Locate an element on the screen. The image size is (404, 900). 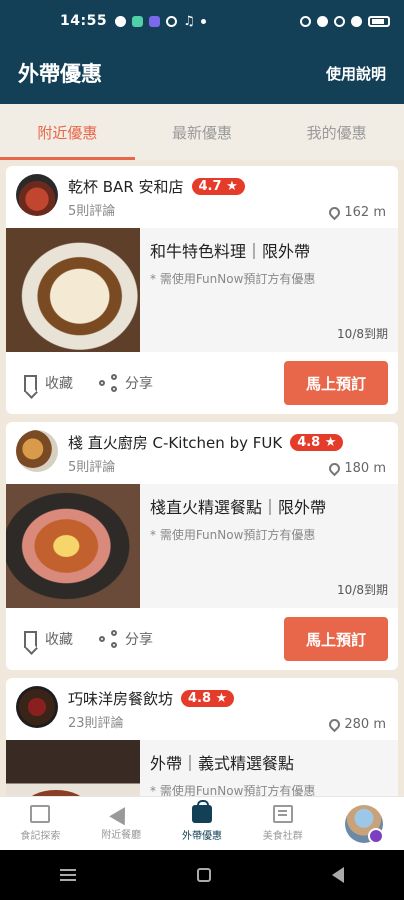
bottom-navigation: 食記探索 附近餐廳 外帶優惠 美食社群 is located at coordinates (202, 823).